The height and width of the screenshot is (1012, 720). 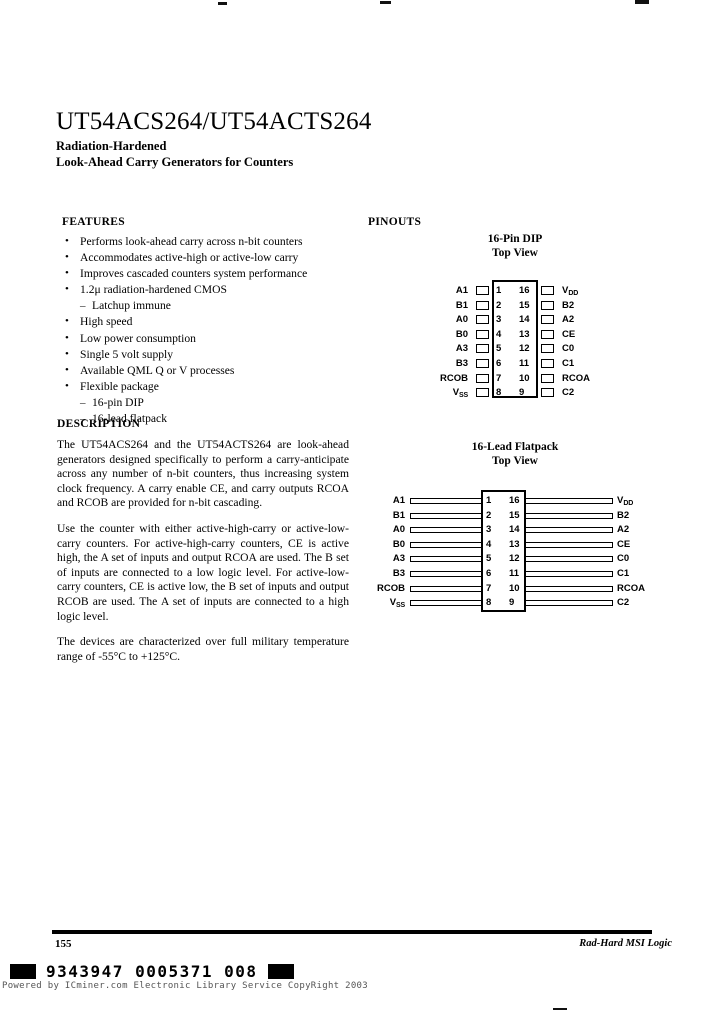 What do you see at coordinates (398, 530) in the screenshot?
I see `flatpack-pin-label-left: A0` at bounding box center [398, 530].